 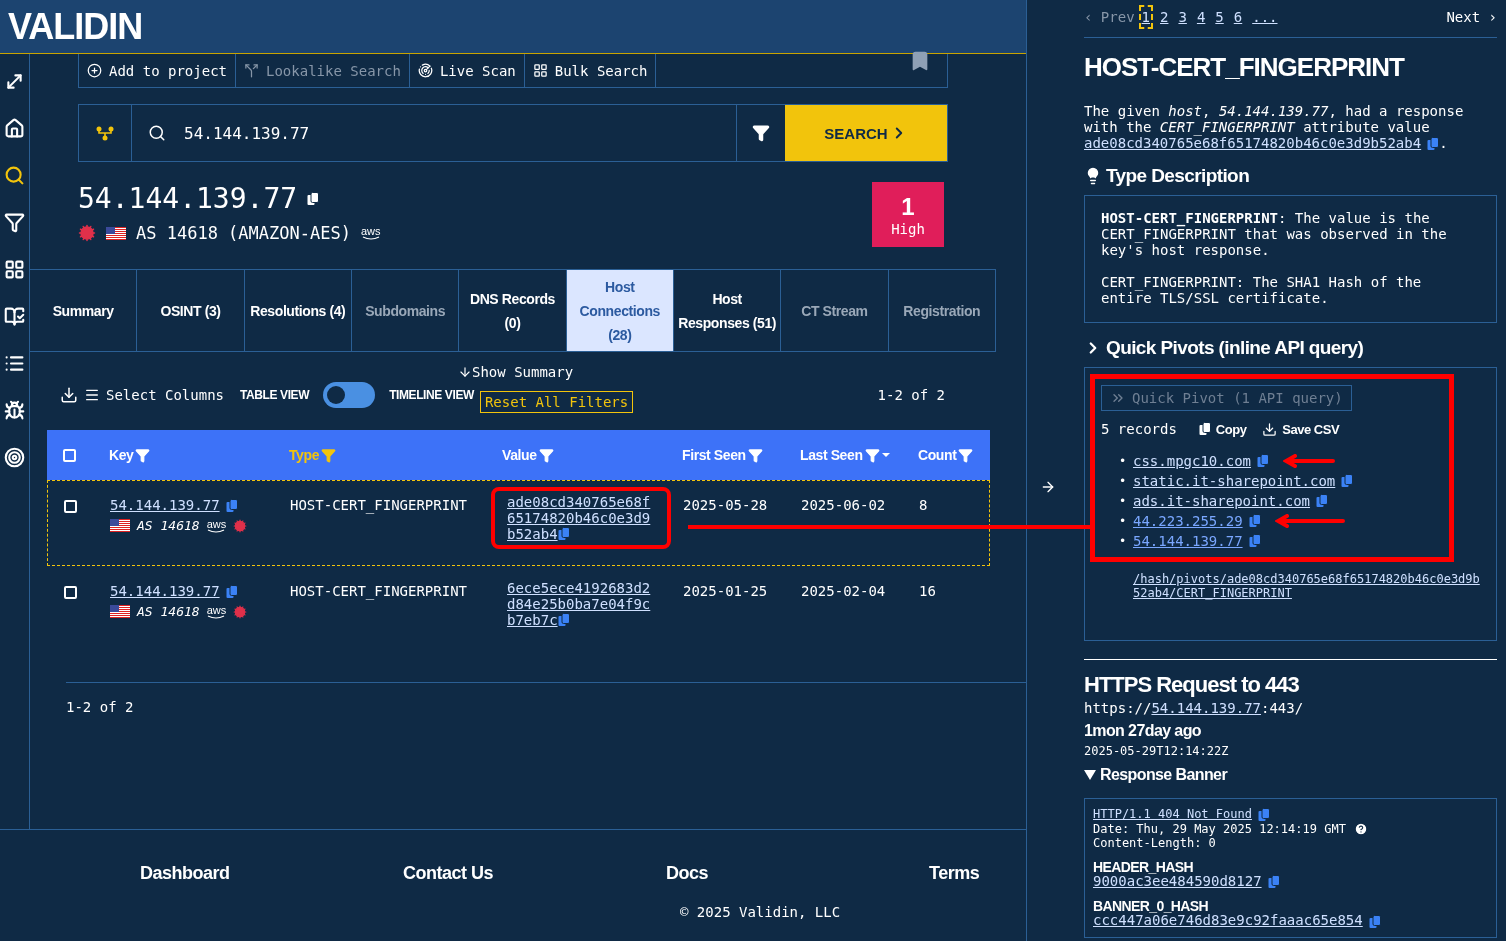 I want to click on column-header: Last Seen, so click(x=859, y=455).